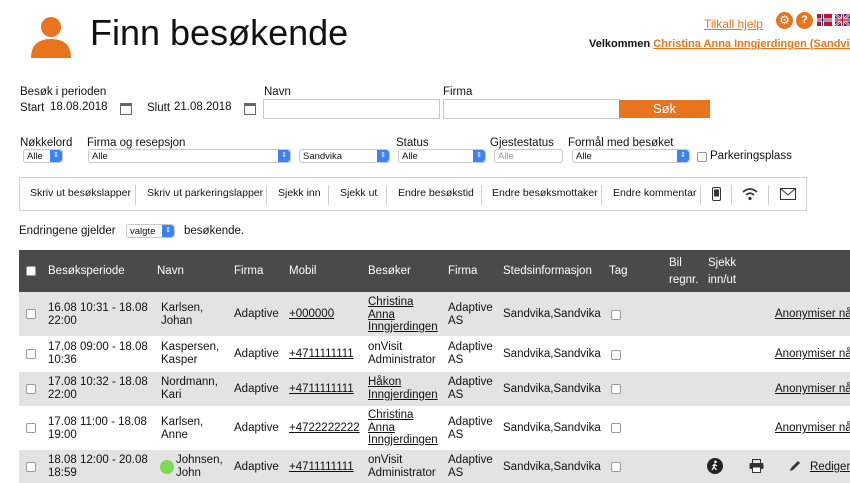  I want to click on changes-suffix: besøkende., so click(214, 231).